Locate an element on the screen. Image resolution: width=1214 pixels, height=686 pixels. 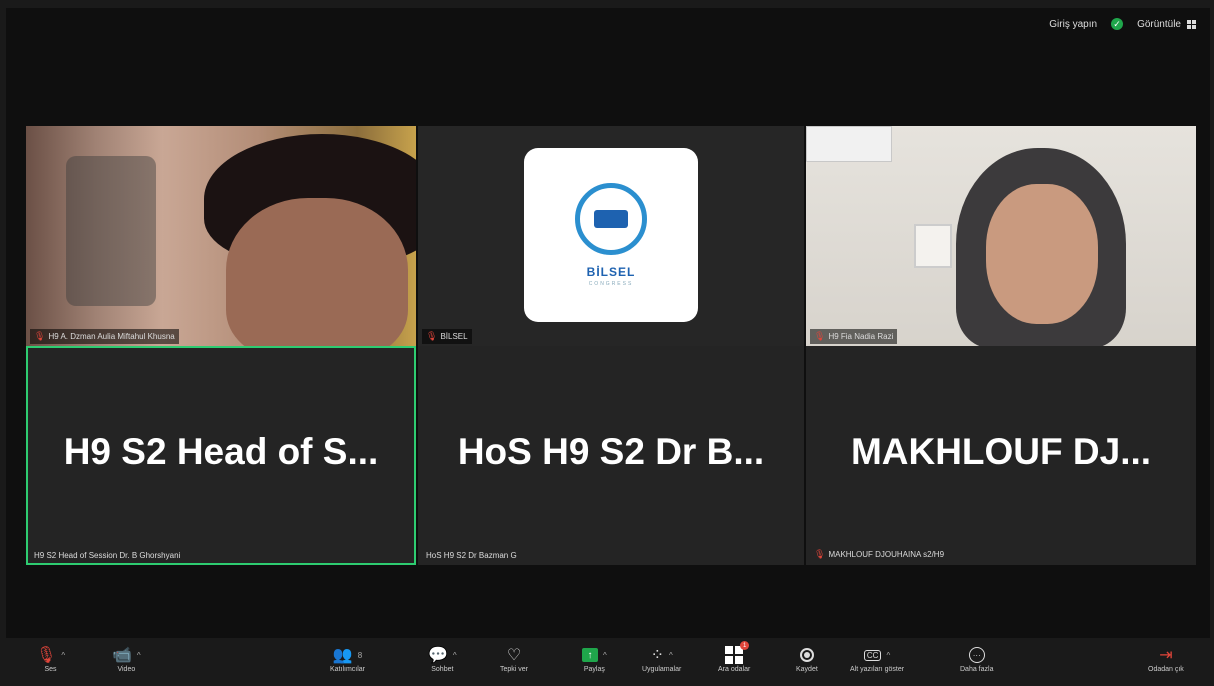
video-tile-1: 🎙 H9 A. Dzman Aulia Miftahul Khusna is located at coordinates (221, 236).